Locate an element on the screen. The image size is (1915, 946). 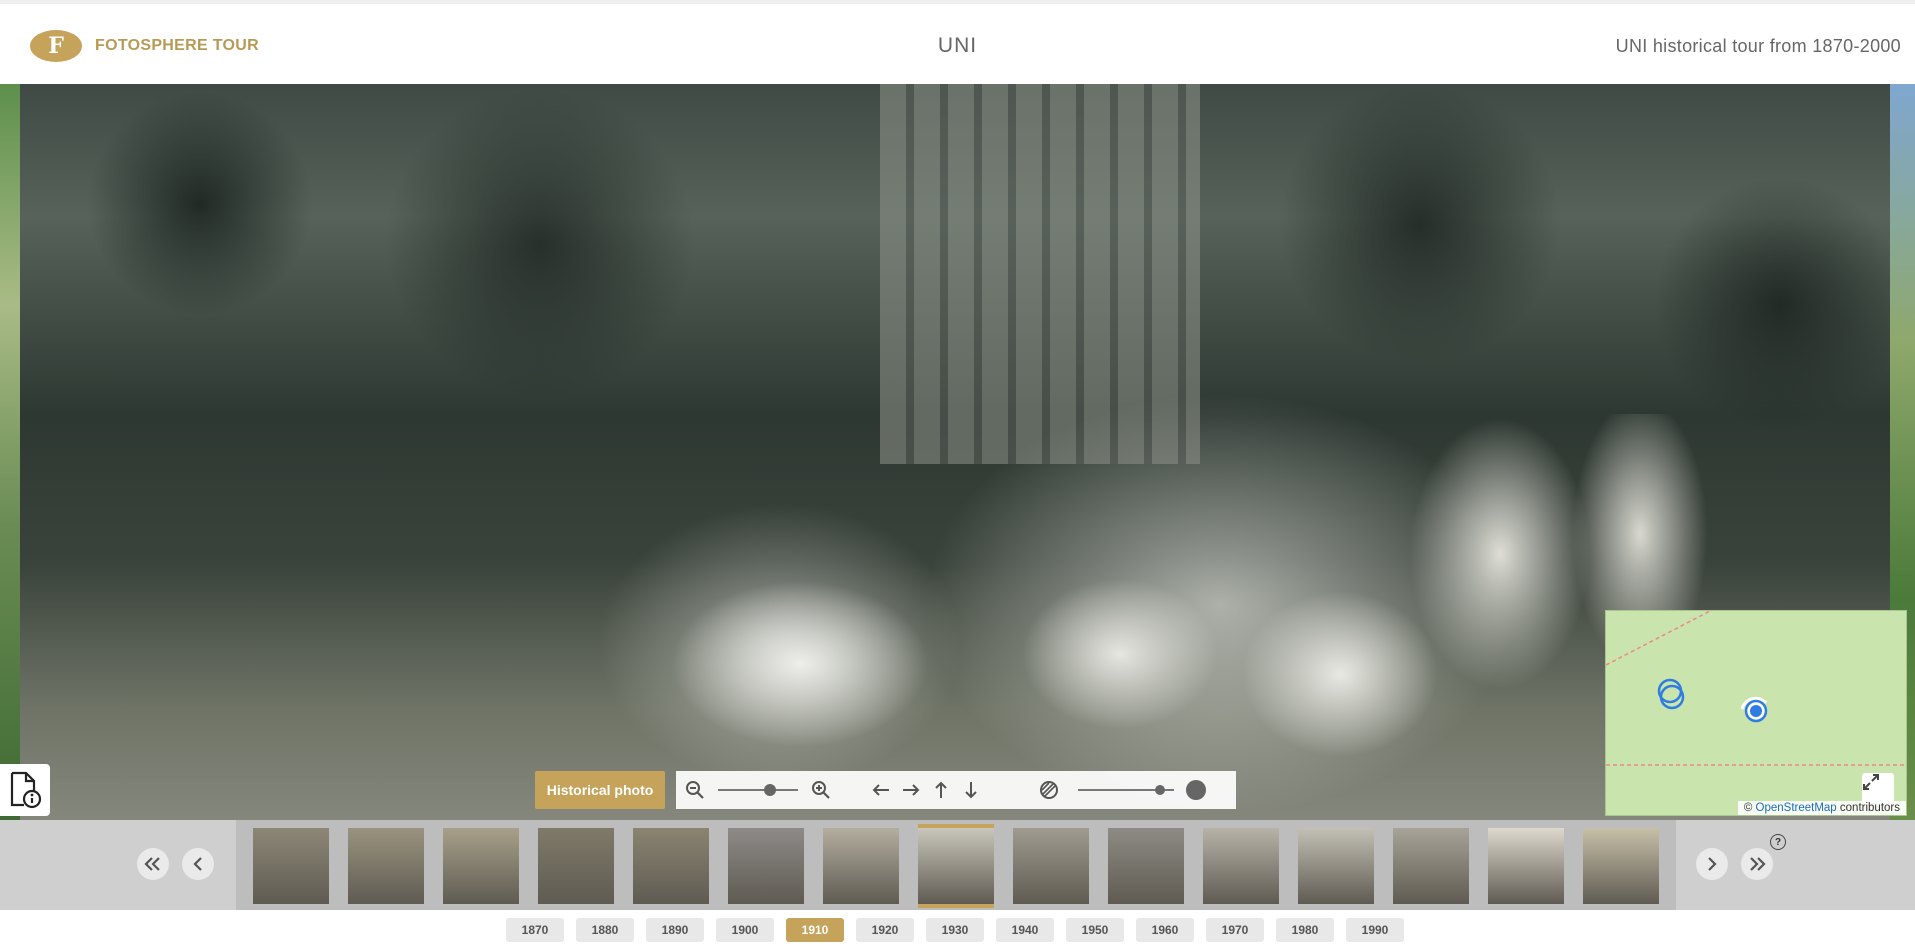
double-chevron-left-icon is located at coordinates (152, 864).